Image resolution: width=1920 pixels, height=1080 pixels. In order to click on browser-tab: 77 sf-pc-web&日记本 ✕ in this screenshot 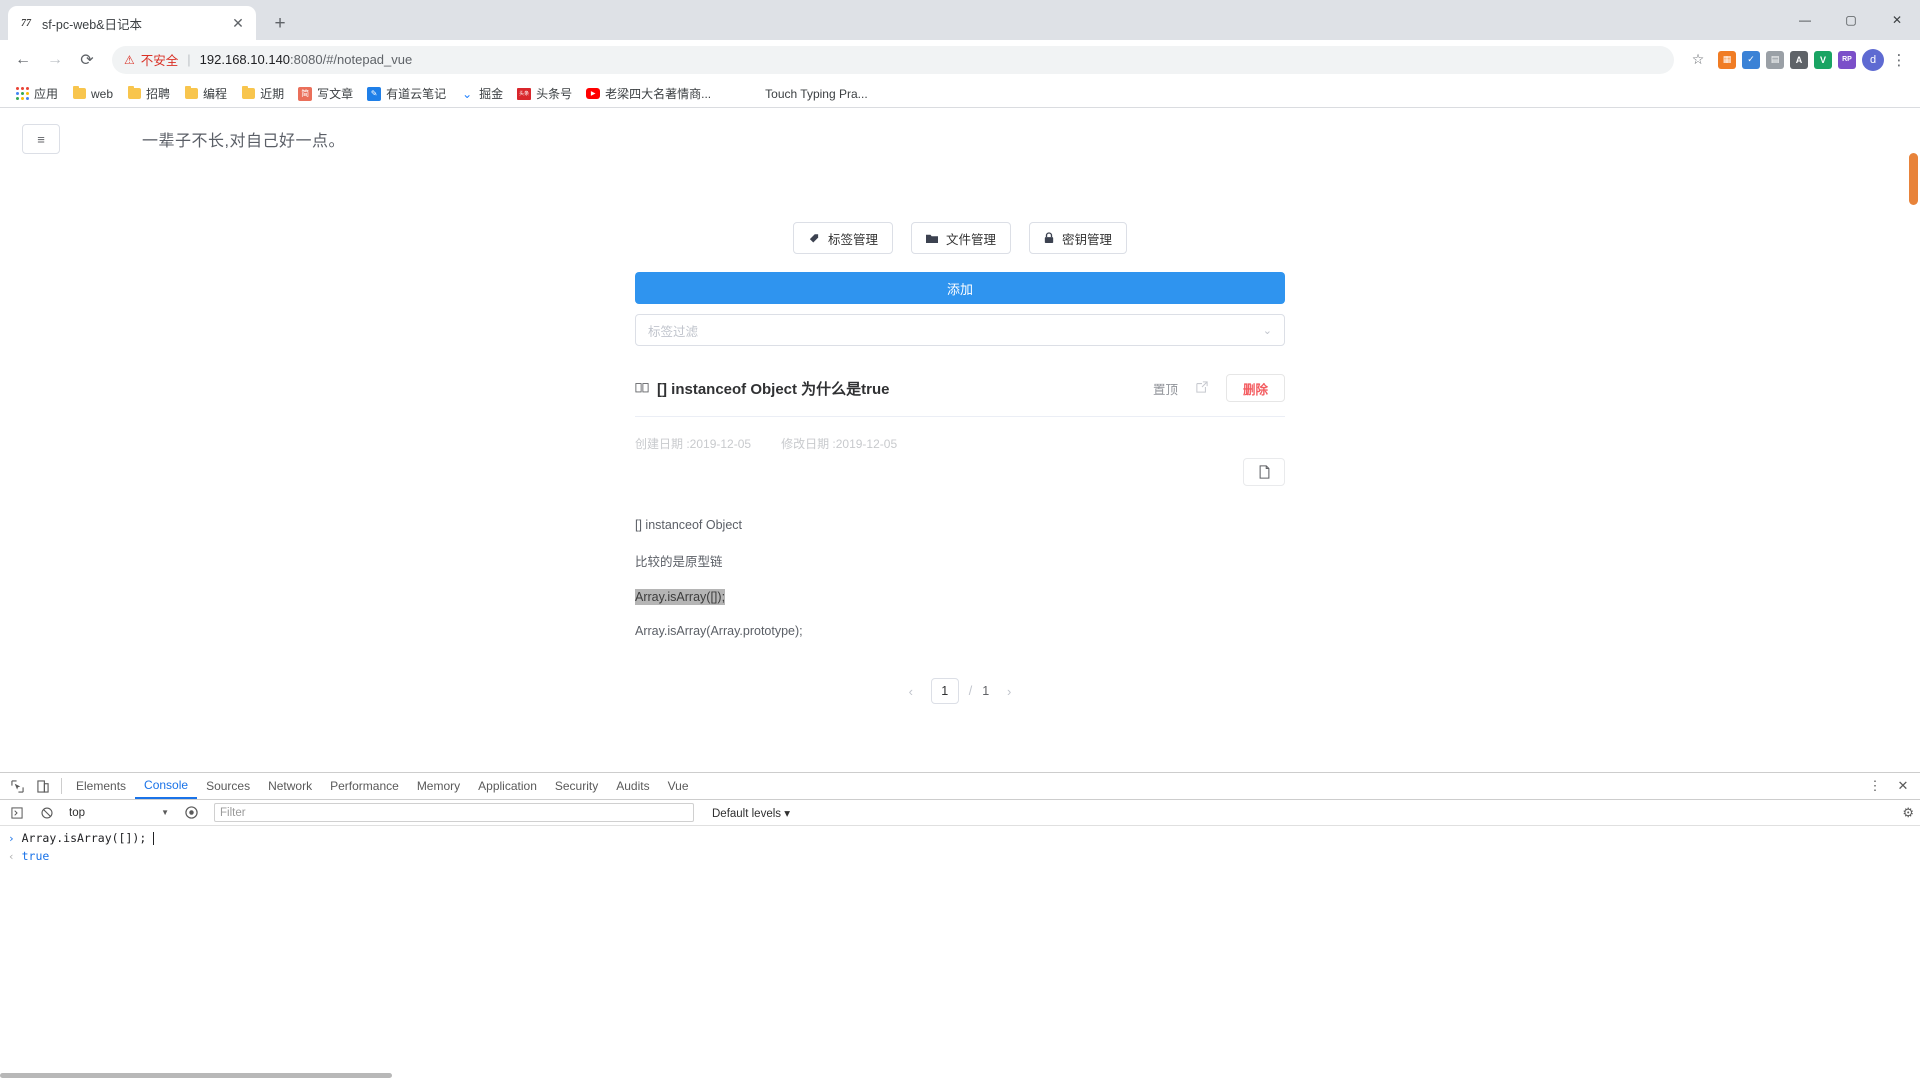, I will do `click(132, 23)`.